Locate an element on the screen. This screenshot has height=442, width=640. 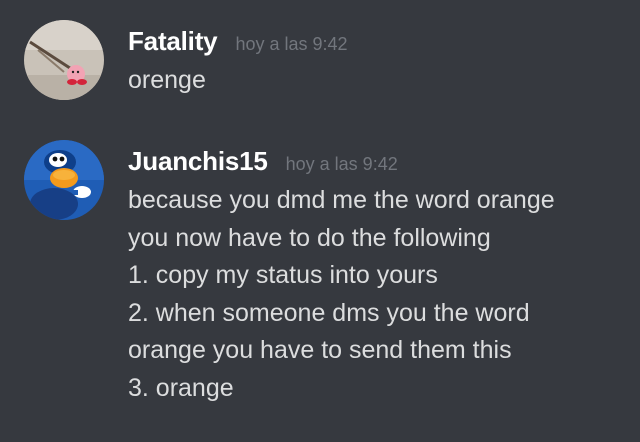
message-line: 2. when someone dms you the word is located at coordinates (329, 312).